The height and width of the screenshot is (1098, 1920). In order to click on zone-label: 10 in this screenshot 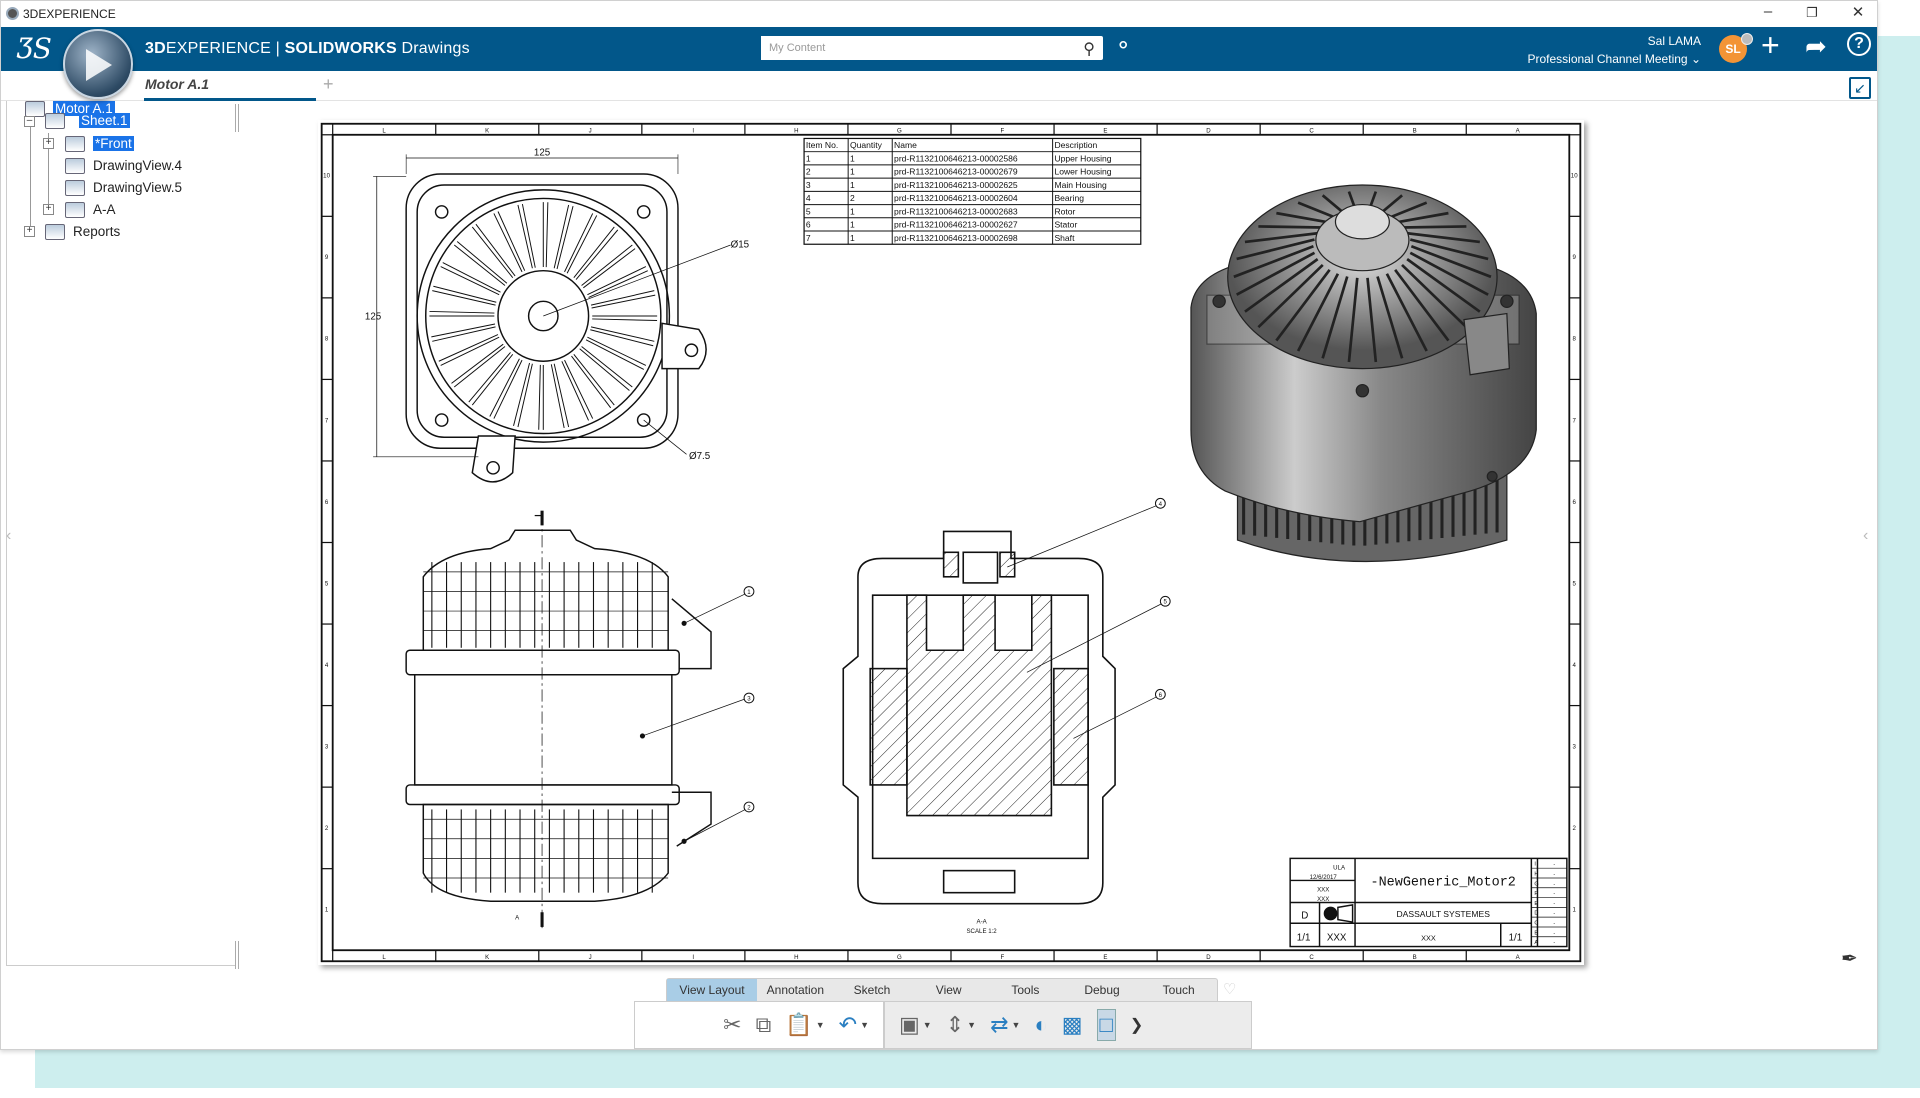, I will do `click(326, 176)`.